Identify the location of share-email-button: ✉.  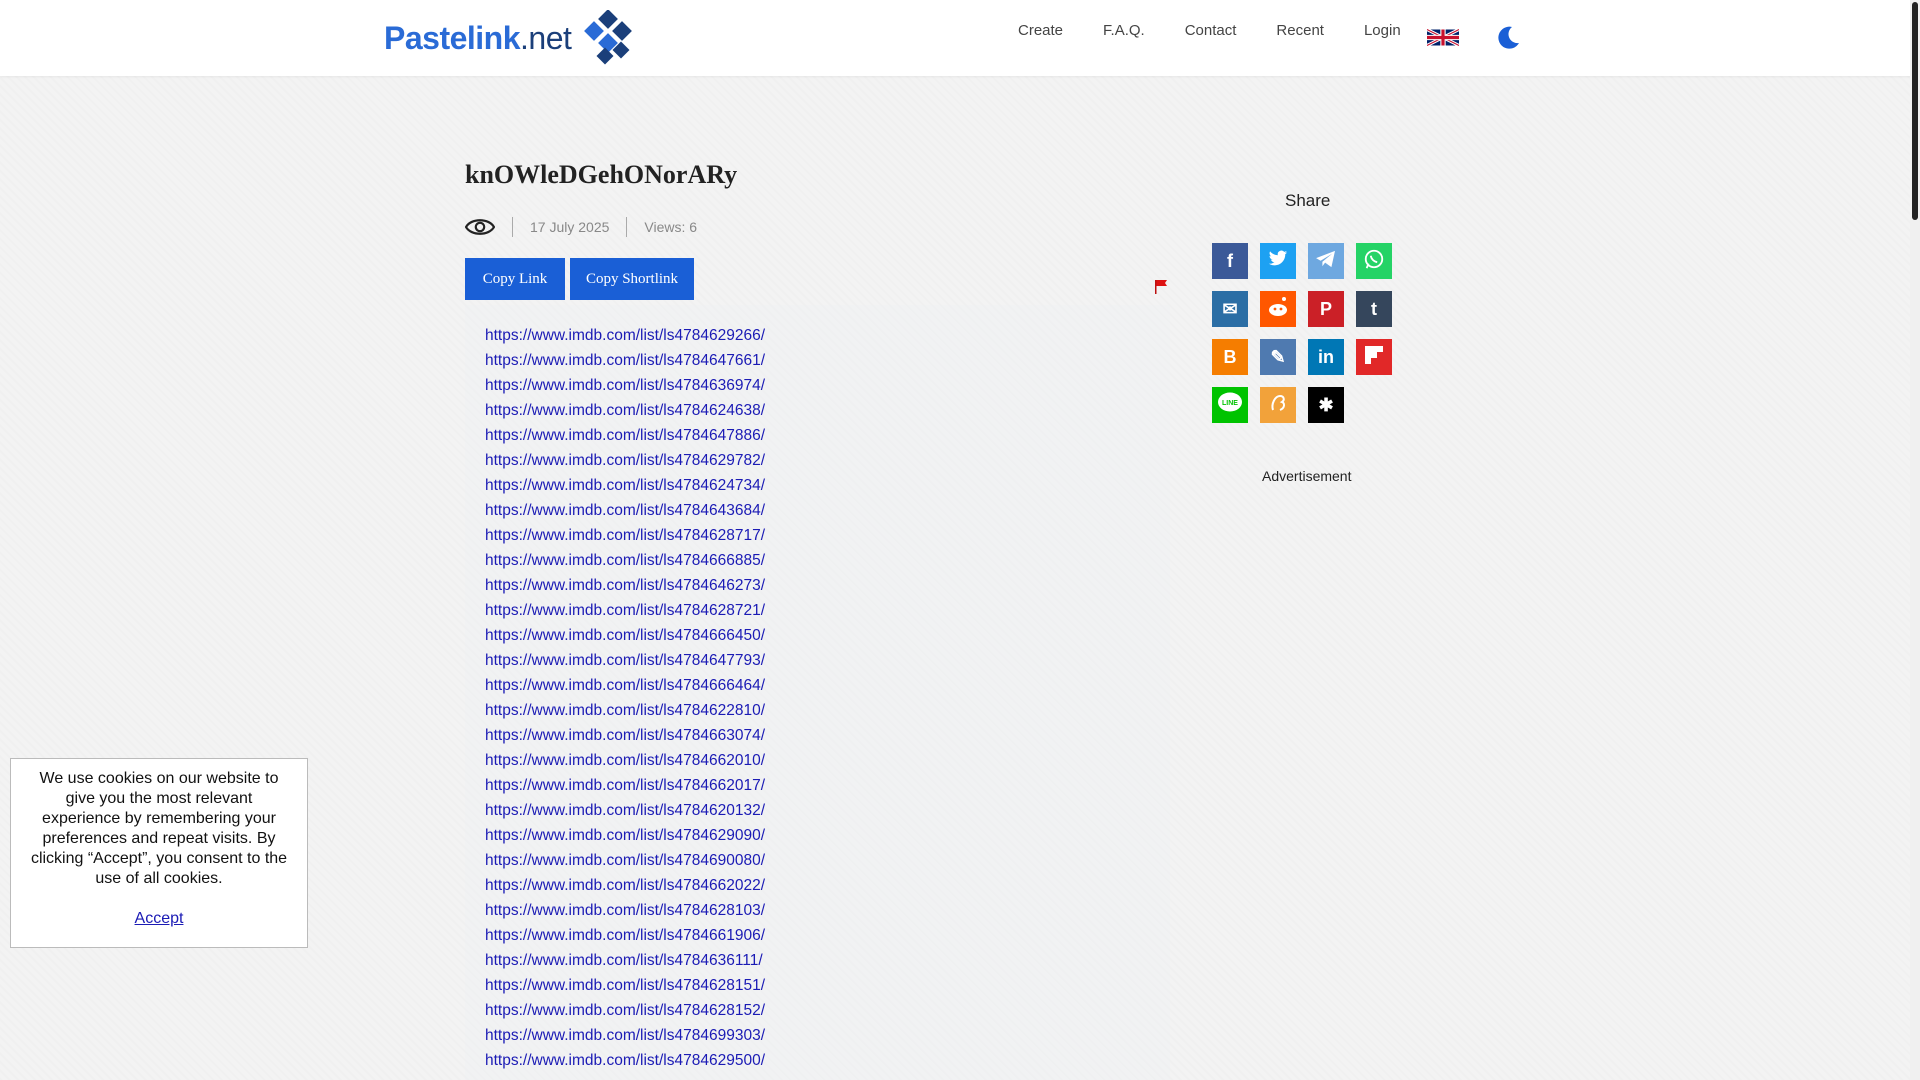
(1230, 309).